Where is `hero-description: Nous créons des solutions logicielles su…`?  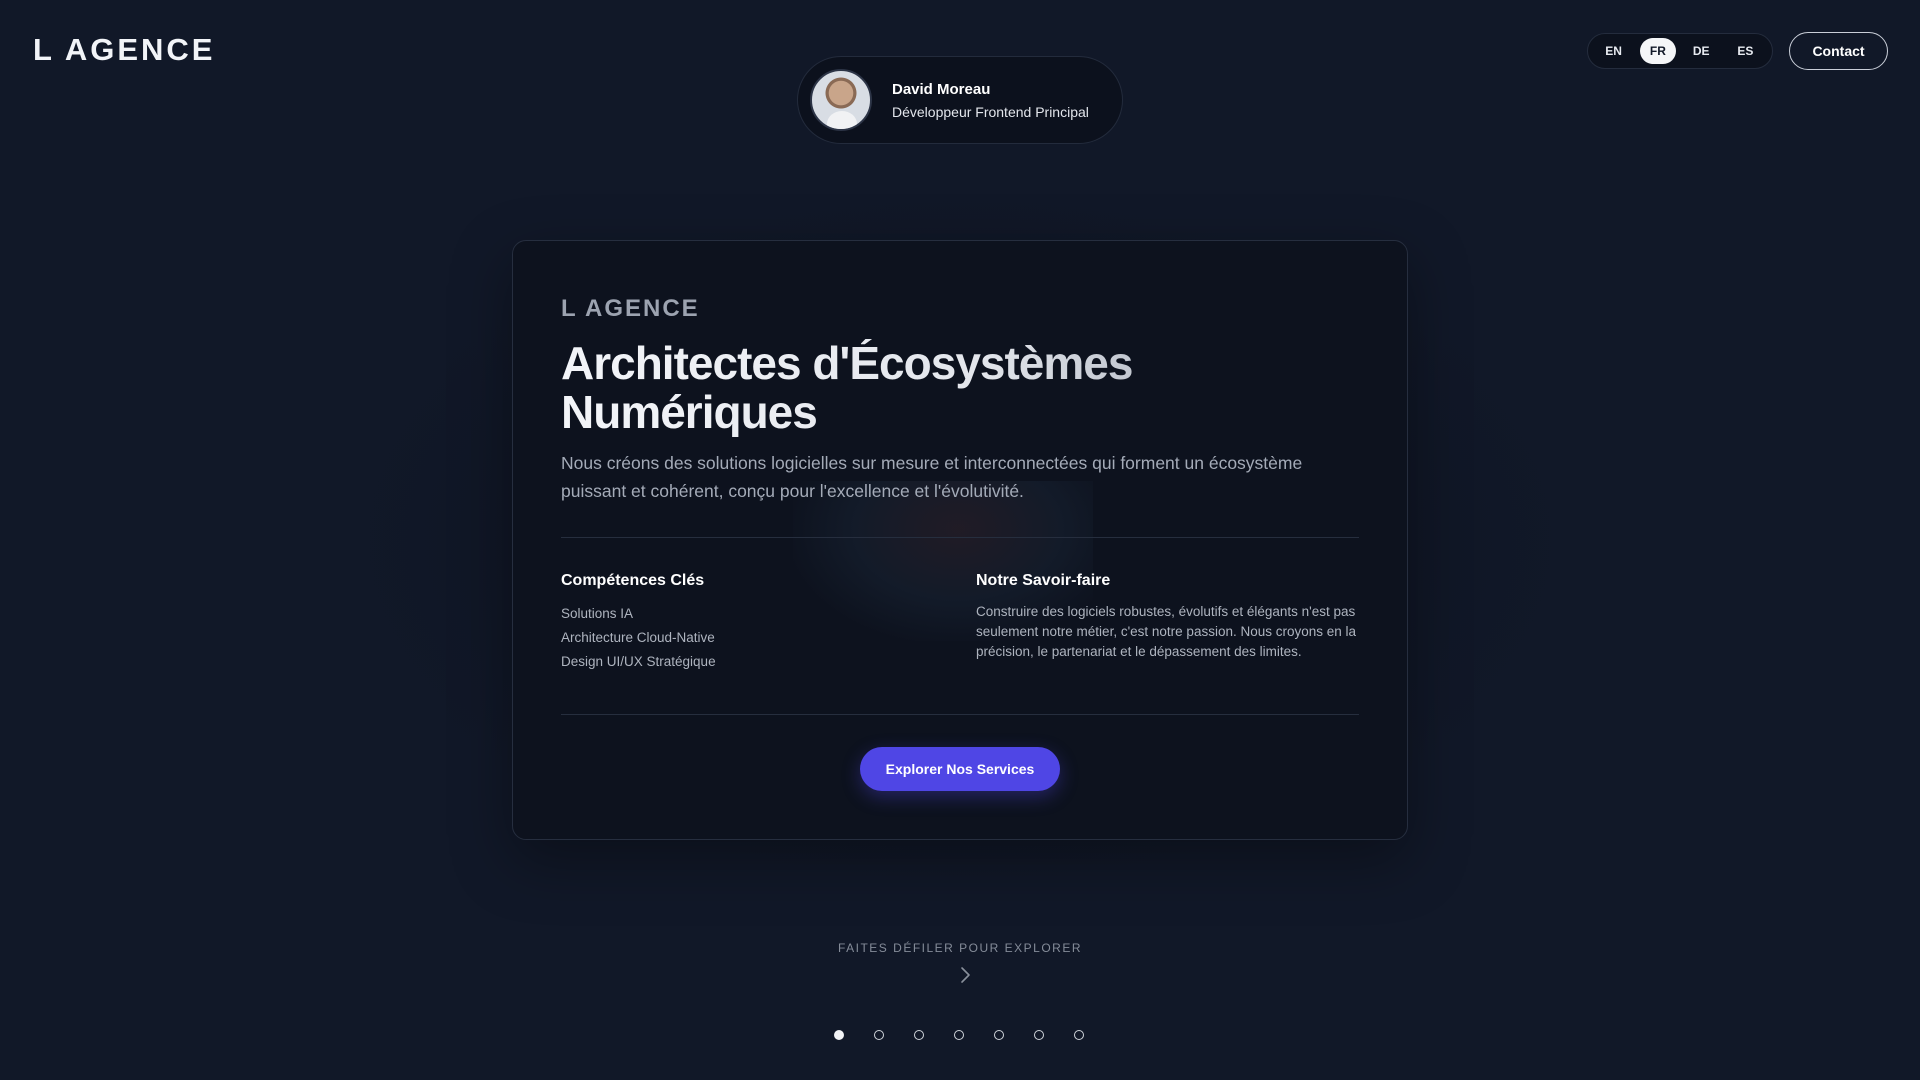
hero-description: Nous créons des solutions logicielles su… is located at coordinates (932, 477).